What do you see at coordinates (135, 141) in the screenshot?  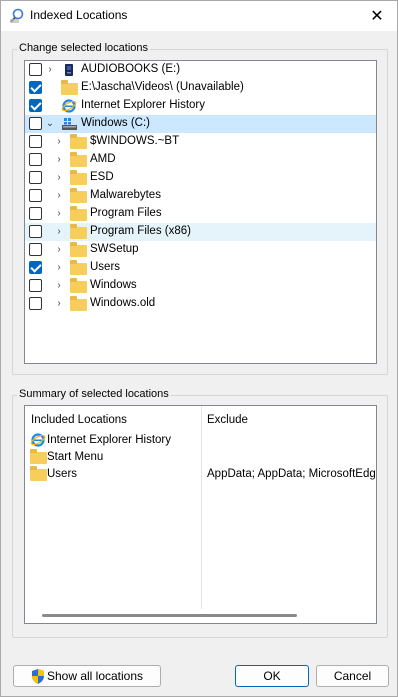 I see `location-label: $WINDOWS.~BT` at bounding box center [135, 141].